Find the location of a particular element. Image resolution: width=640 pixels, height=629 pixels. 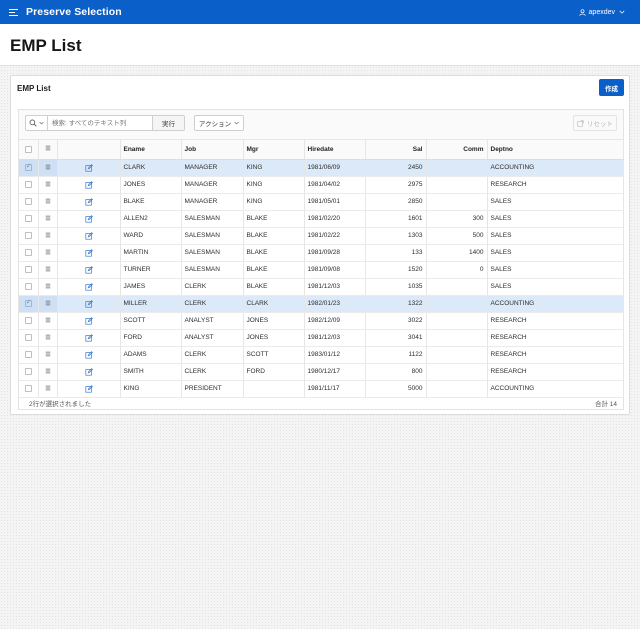

cell-deptno: RESEARCH is located at coordinates (555, 321).